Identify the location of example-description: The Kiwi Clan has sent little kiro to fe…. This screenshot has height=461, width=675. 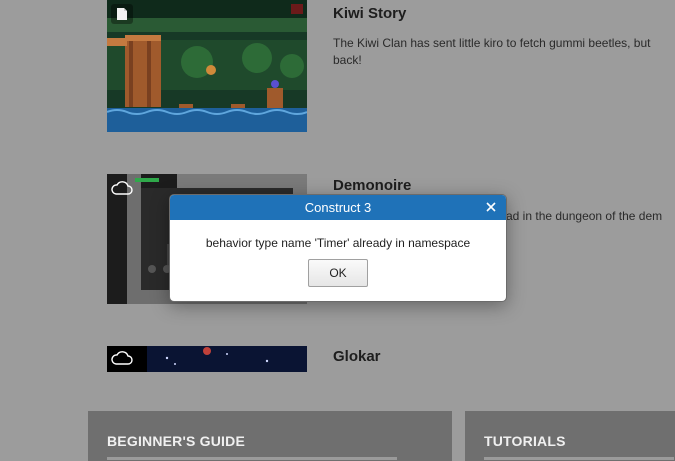
(504, 52).